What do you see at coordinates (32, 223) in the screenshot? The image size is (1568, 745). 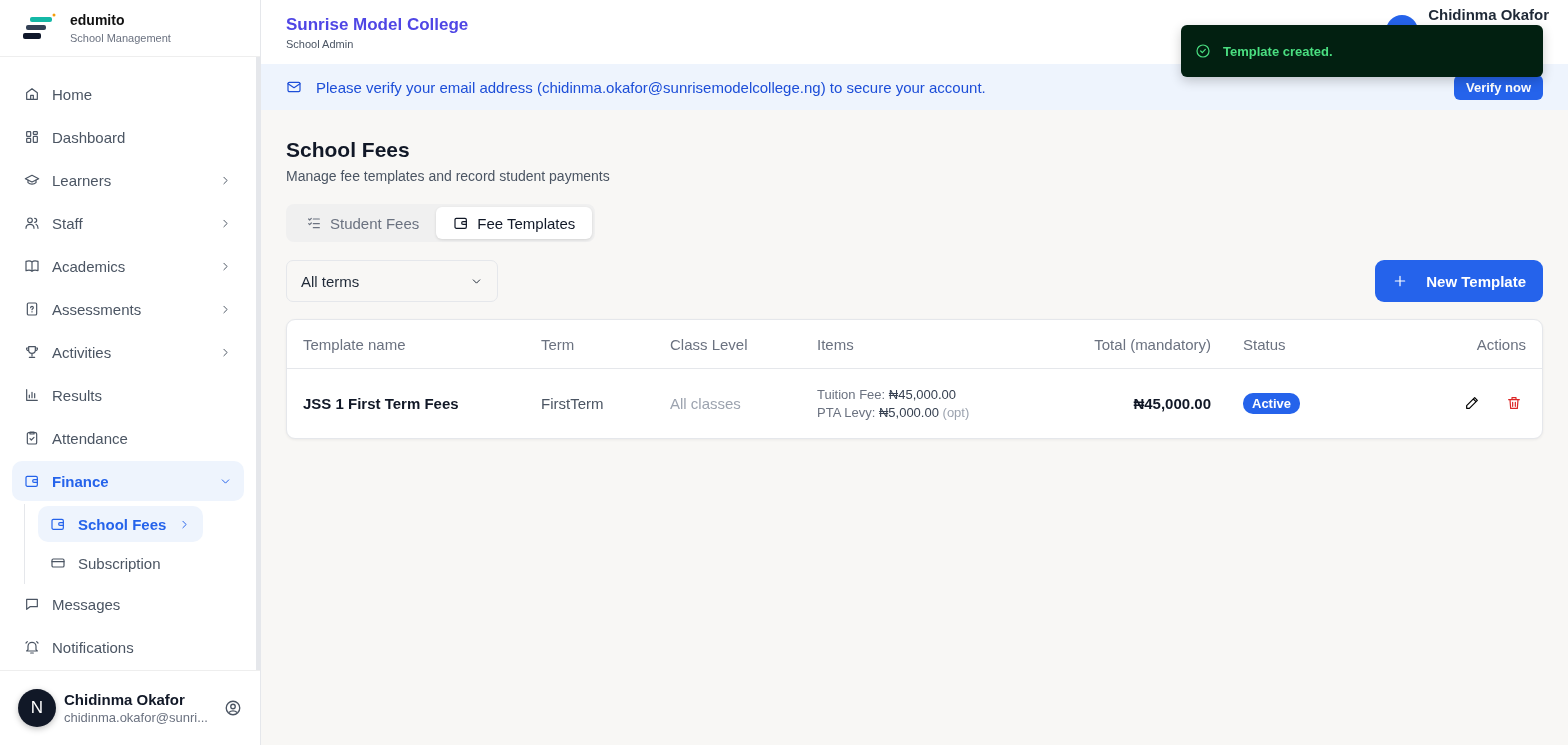 I see `people-icon` at bounding box center [32, 223].